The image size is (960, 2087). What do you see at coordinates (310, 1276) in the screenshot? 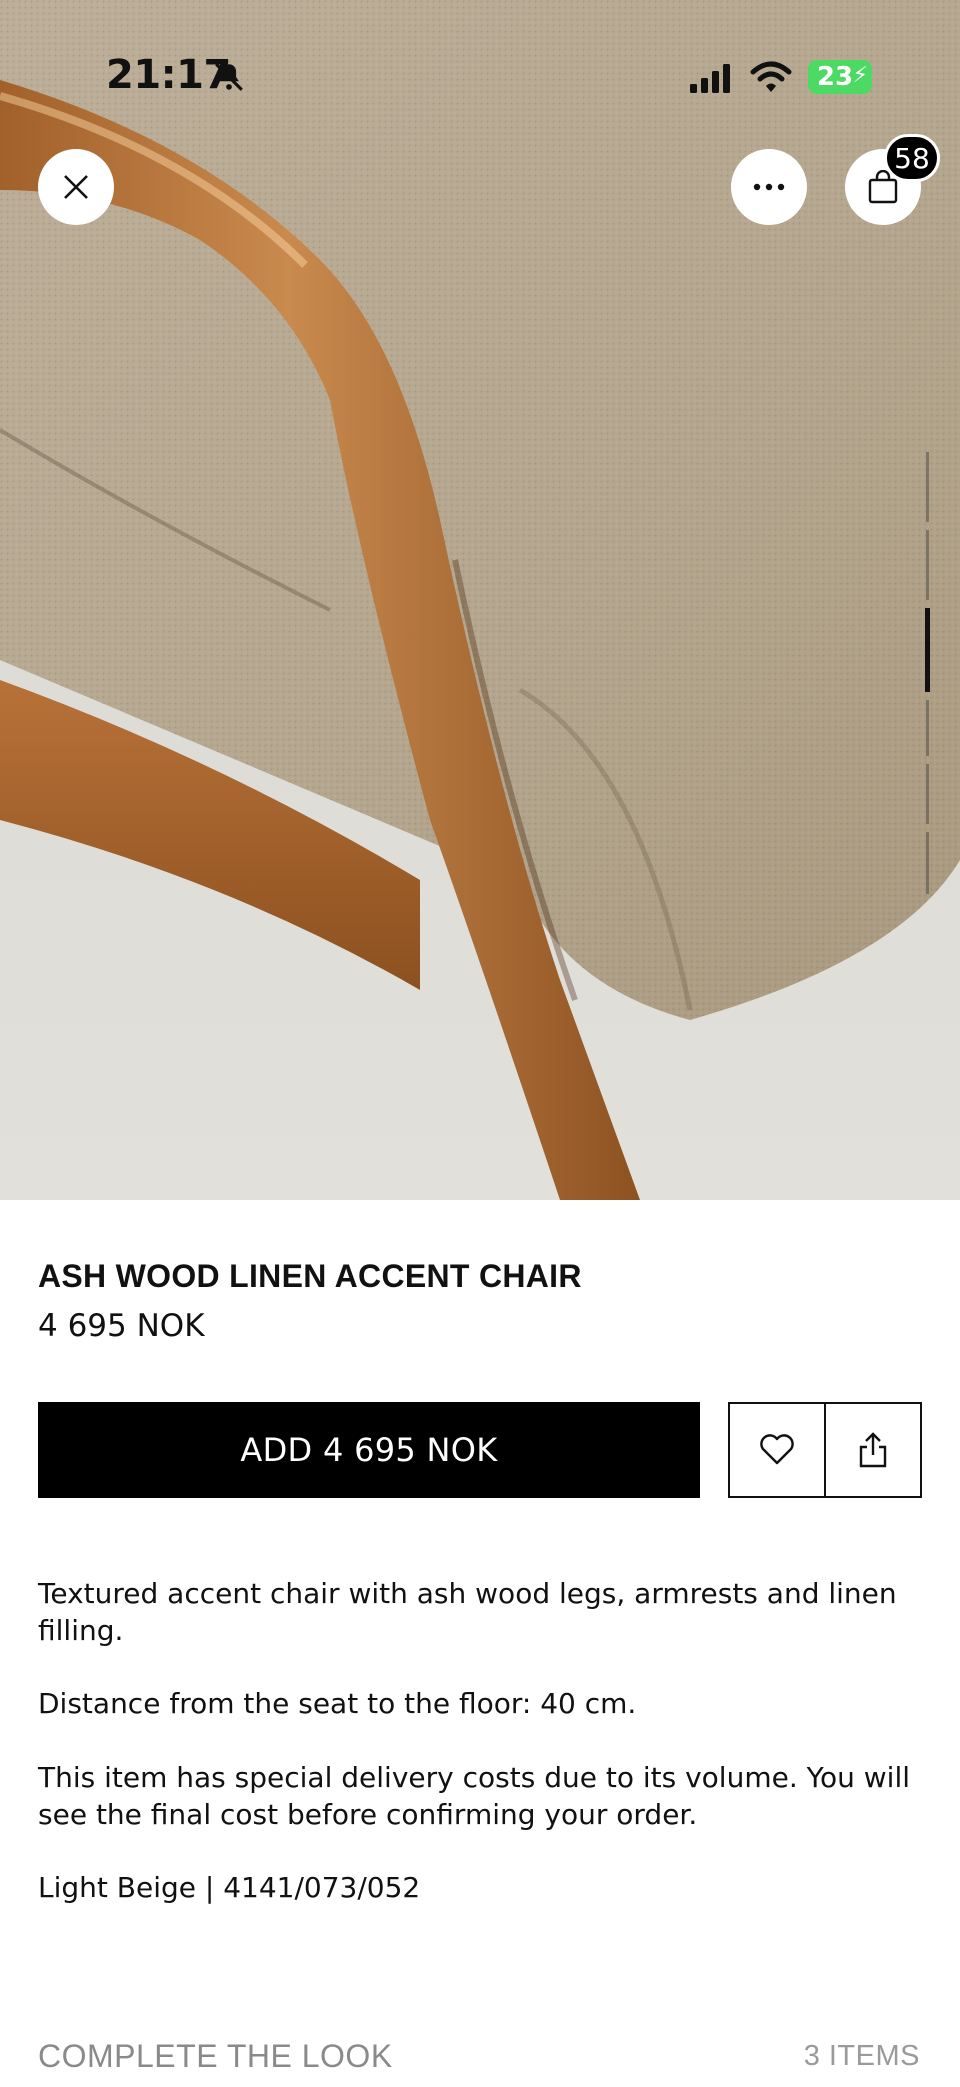
I see `product-title: ASH WOOD LINEN ACCENT CHAIR` at bounding box center [310, 1276].